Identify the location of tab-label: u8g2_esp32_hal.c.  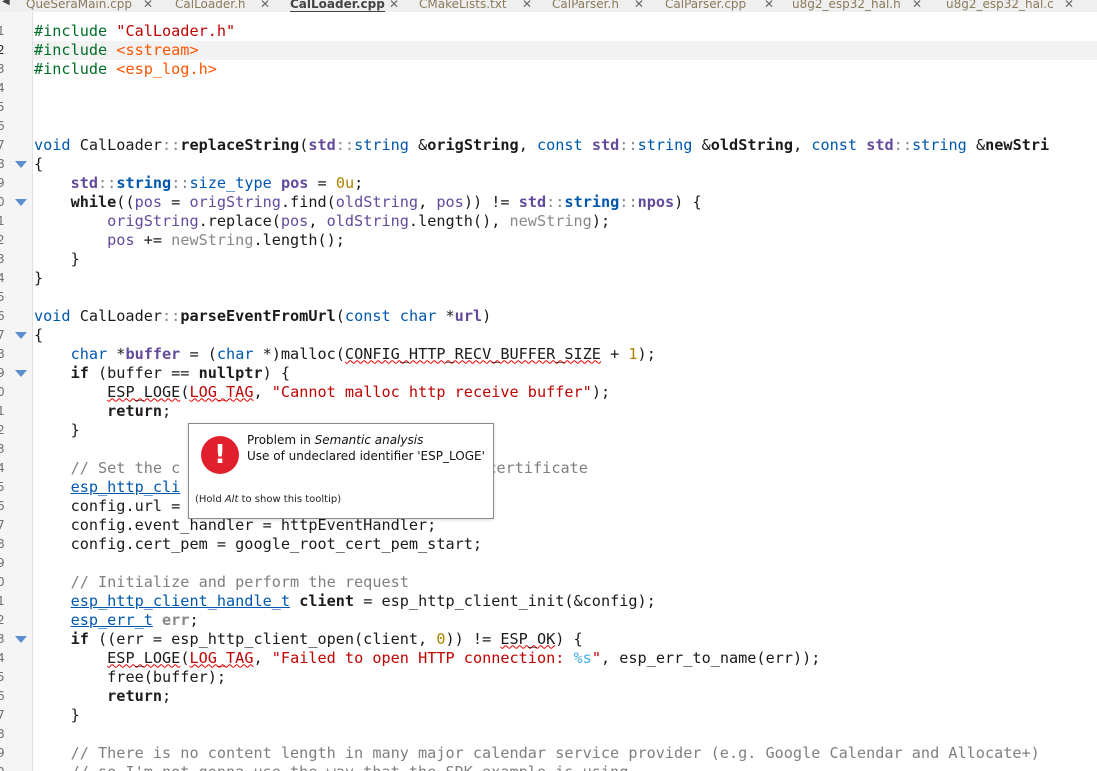
(1000, 5).